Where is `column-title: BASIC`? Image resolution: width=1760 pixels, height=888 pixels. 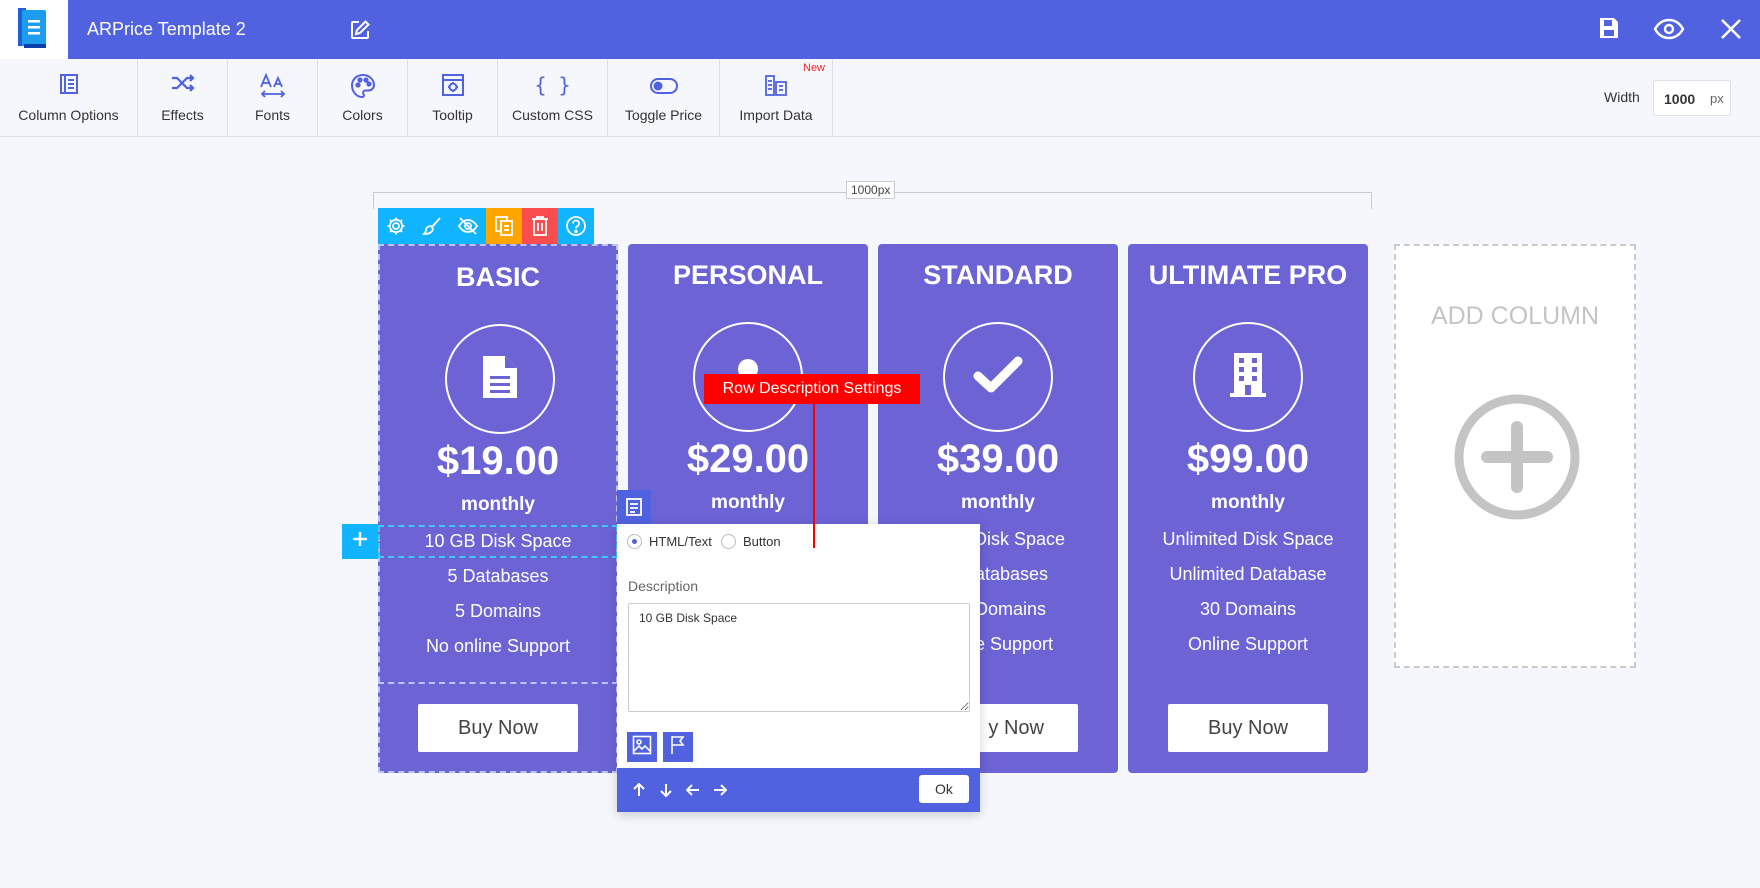 column-title: BASIC is located at coordinates (497, 277).